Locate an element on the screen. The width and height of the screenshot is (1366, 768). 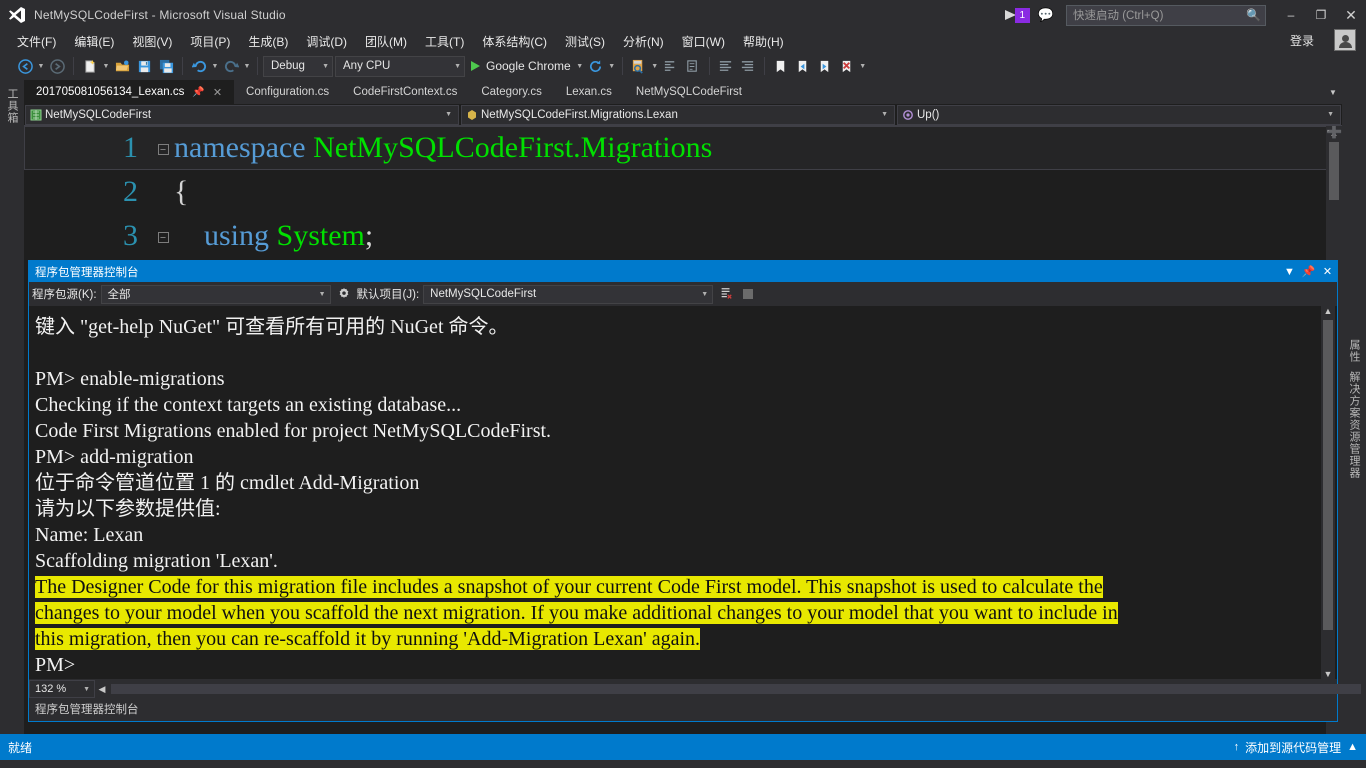
sidebar-item-solution-explorer: 解决方案资源管理器 is located at coordinates (1354, 425).